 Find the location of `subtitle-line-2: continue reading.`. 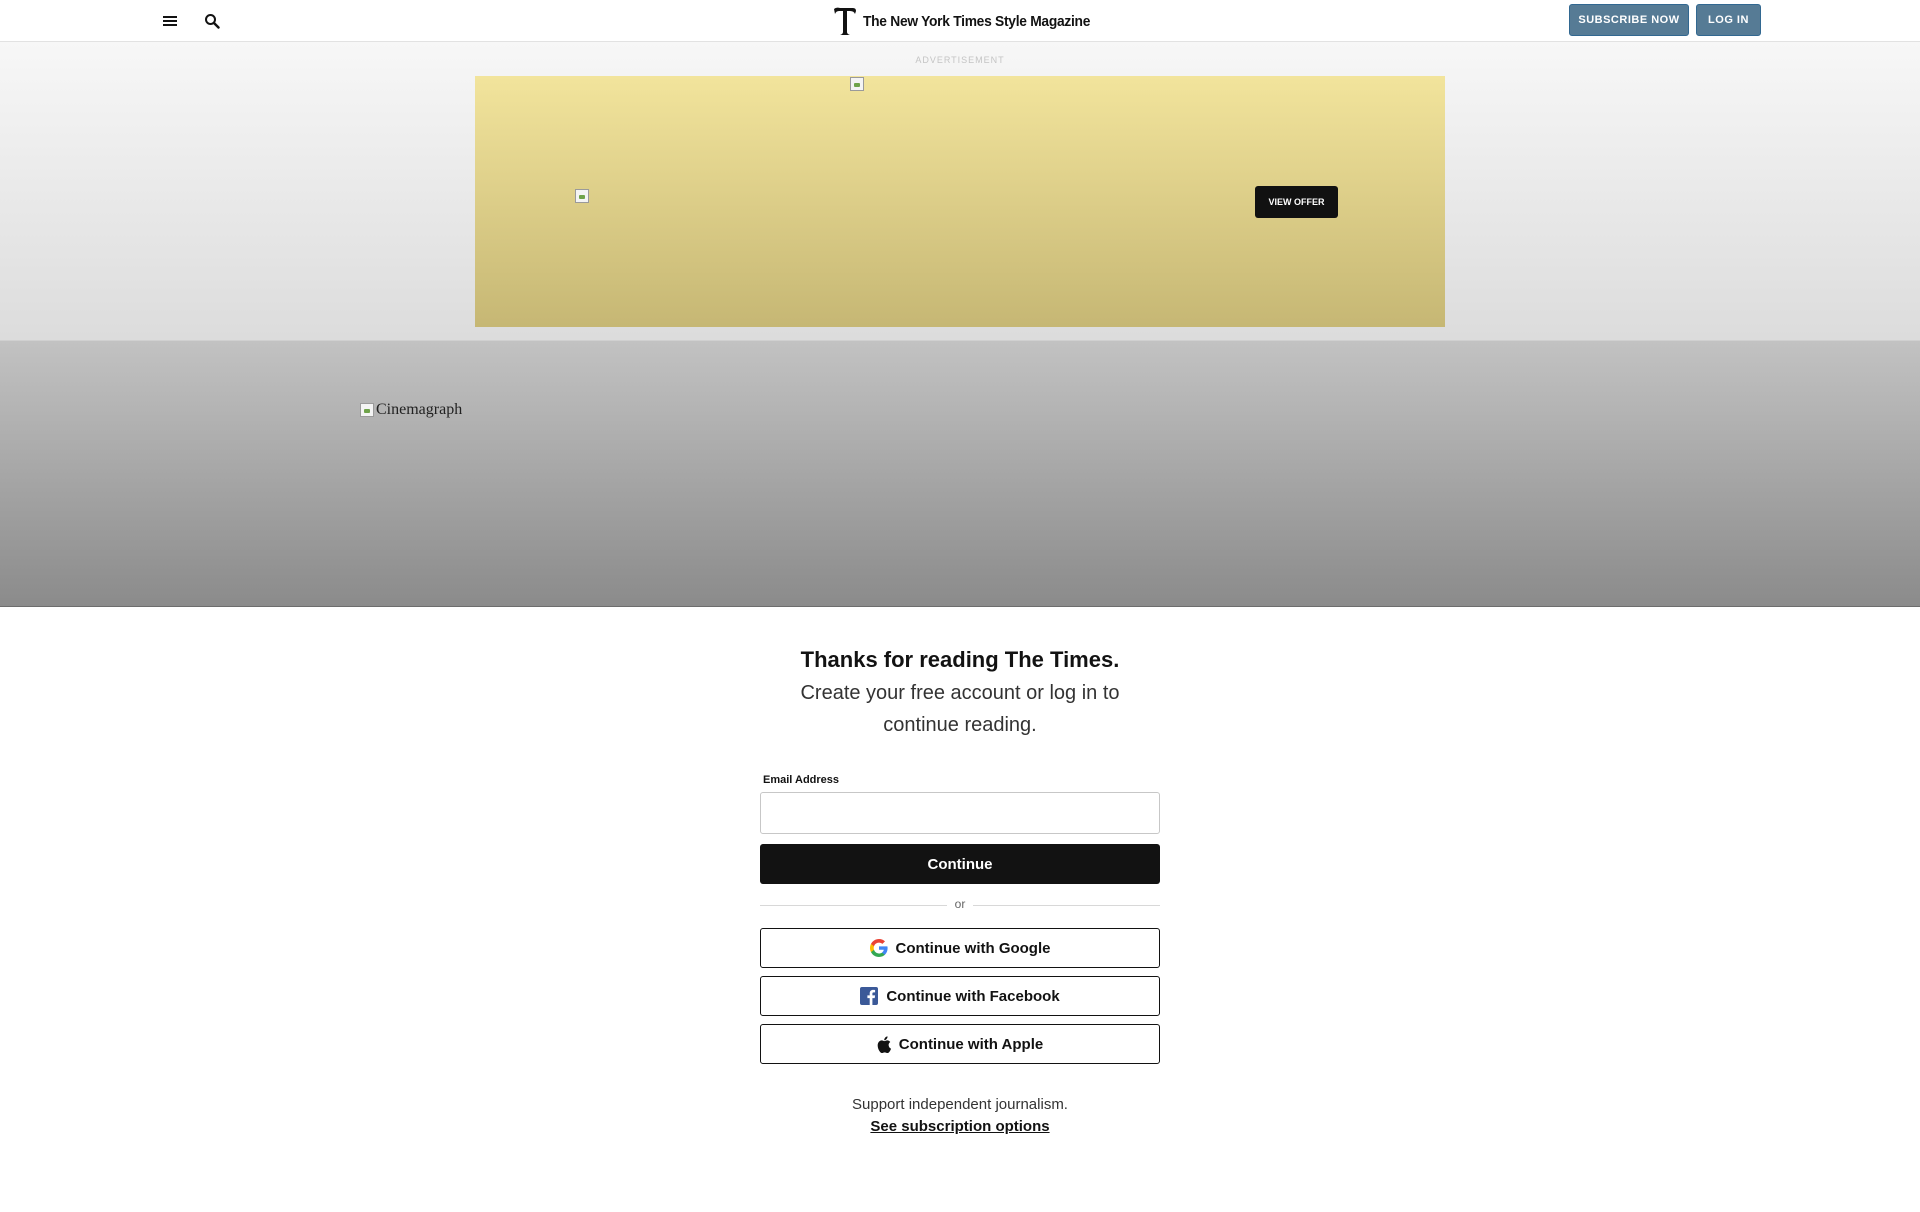

subtitle-line-2: continue reading. is located at coordinates (960, 725).